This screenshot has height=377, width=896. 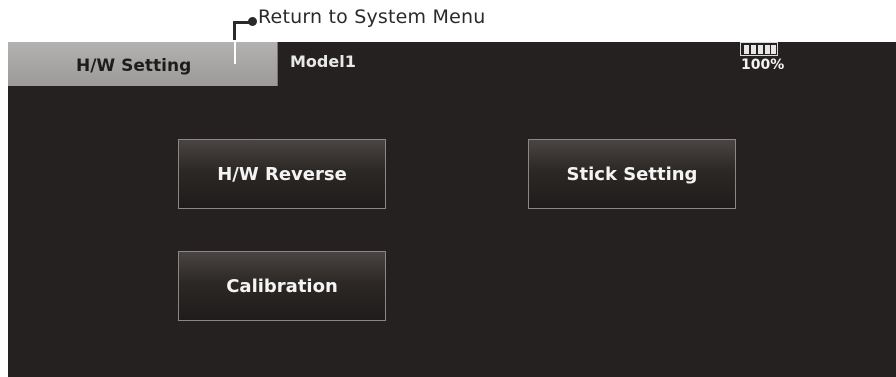 I want to click on stick-setting-button: Stick Setting, so click(x=632, y=174).